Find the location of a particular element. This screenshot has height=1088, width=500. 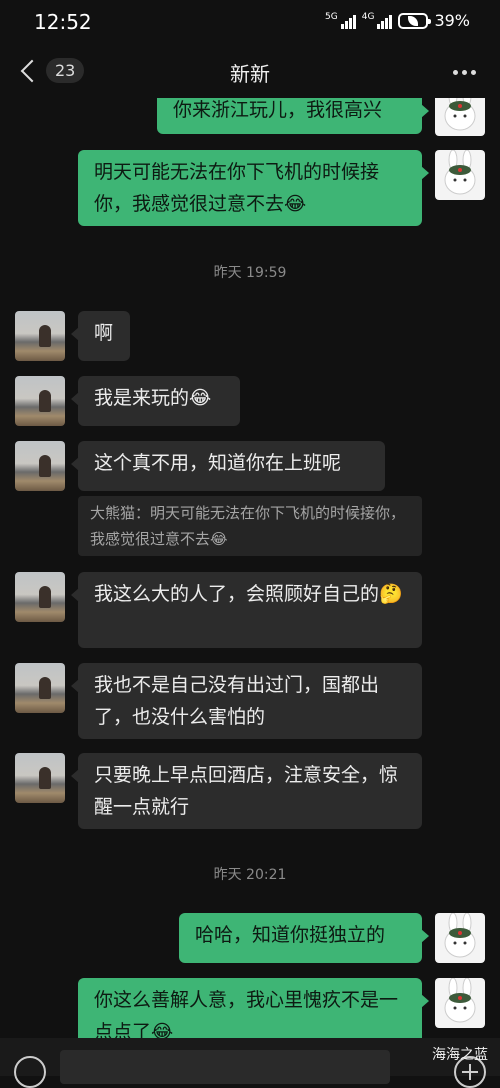

chat-header: 23 新新 is located at coordinates (250, 72).